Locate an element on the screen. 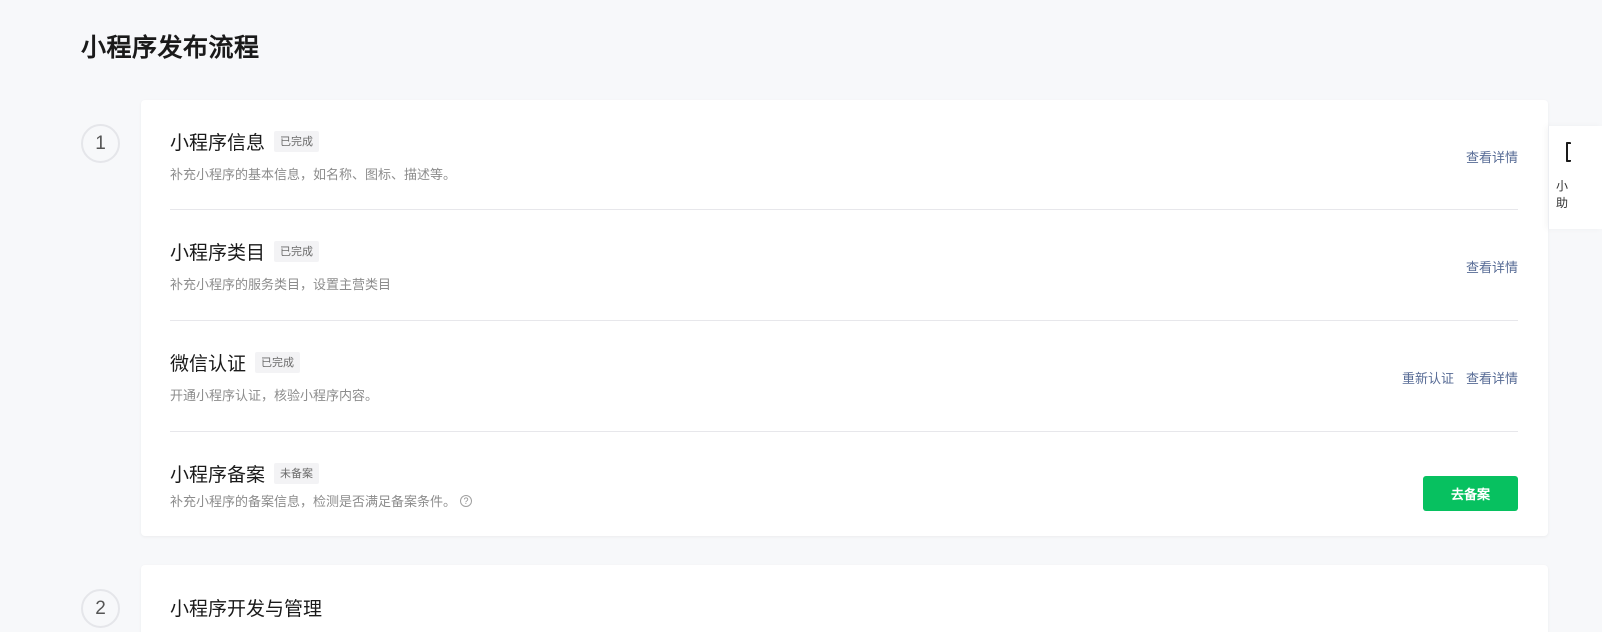 The image size is (1602, 632). step-2-card: 小程序开发与管理 is located at coordinates (844, 598).